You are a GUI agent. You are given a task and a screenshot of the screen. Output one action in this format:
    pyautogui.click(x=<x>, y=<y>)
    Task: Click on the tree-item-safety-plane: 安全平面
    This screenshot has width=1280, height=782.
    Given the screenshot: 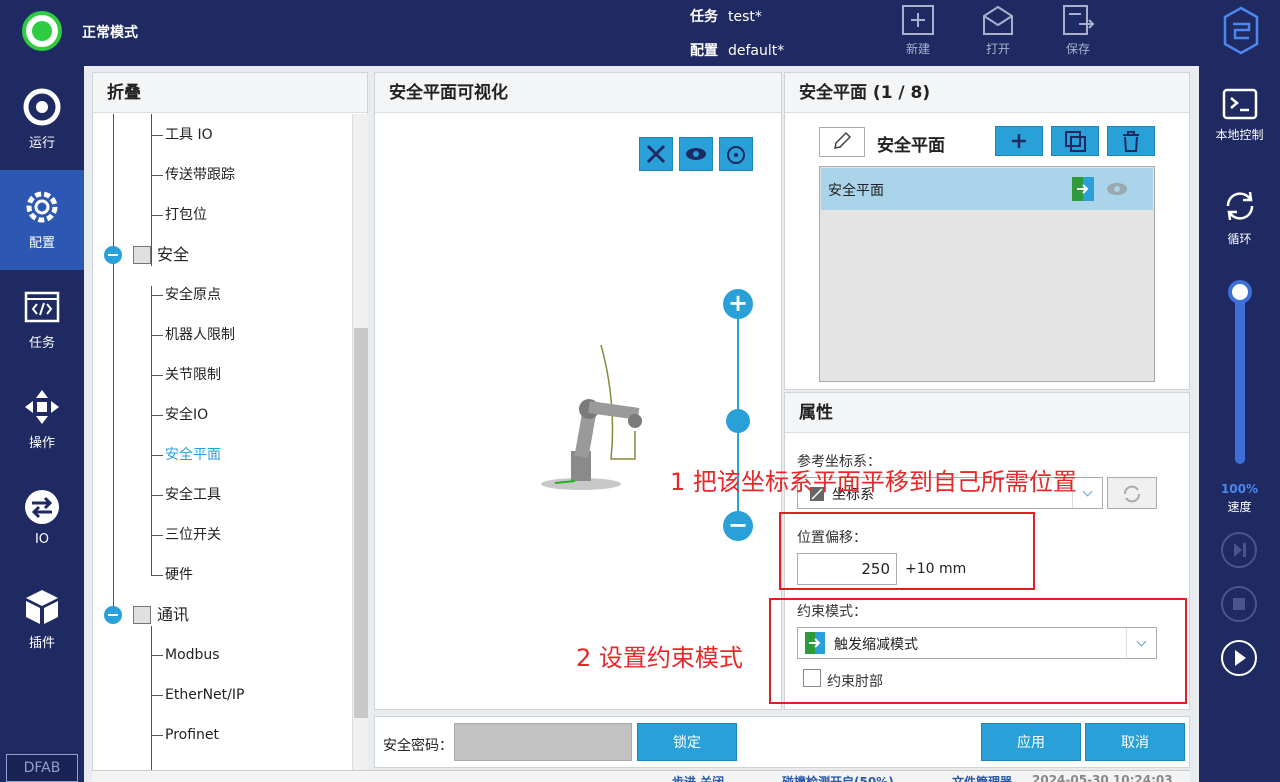 What is the action you would take?
    pyautogui.click(x=193, y=455)
    